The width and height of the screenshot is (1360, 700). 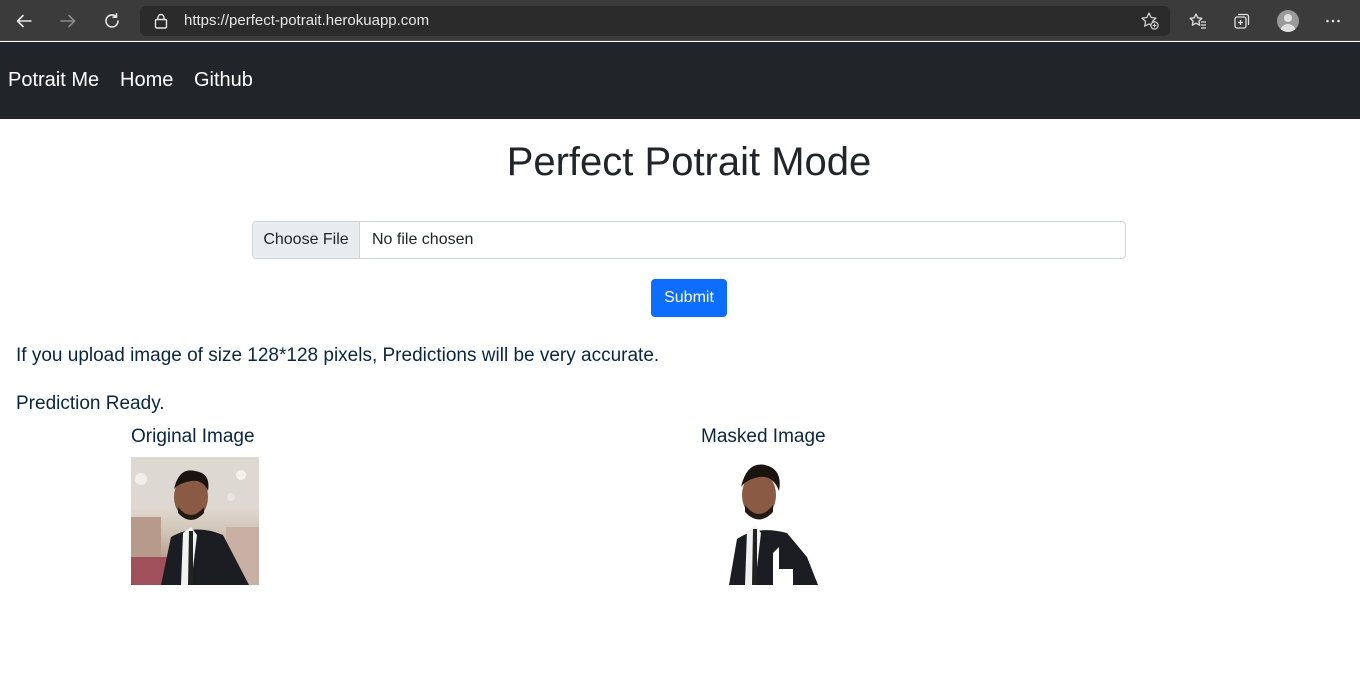 I want to click on masked-image-caption: Masked Image, so click(x=763, y=436).